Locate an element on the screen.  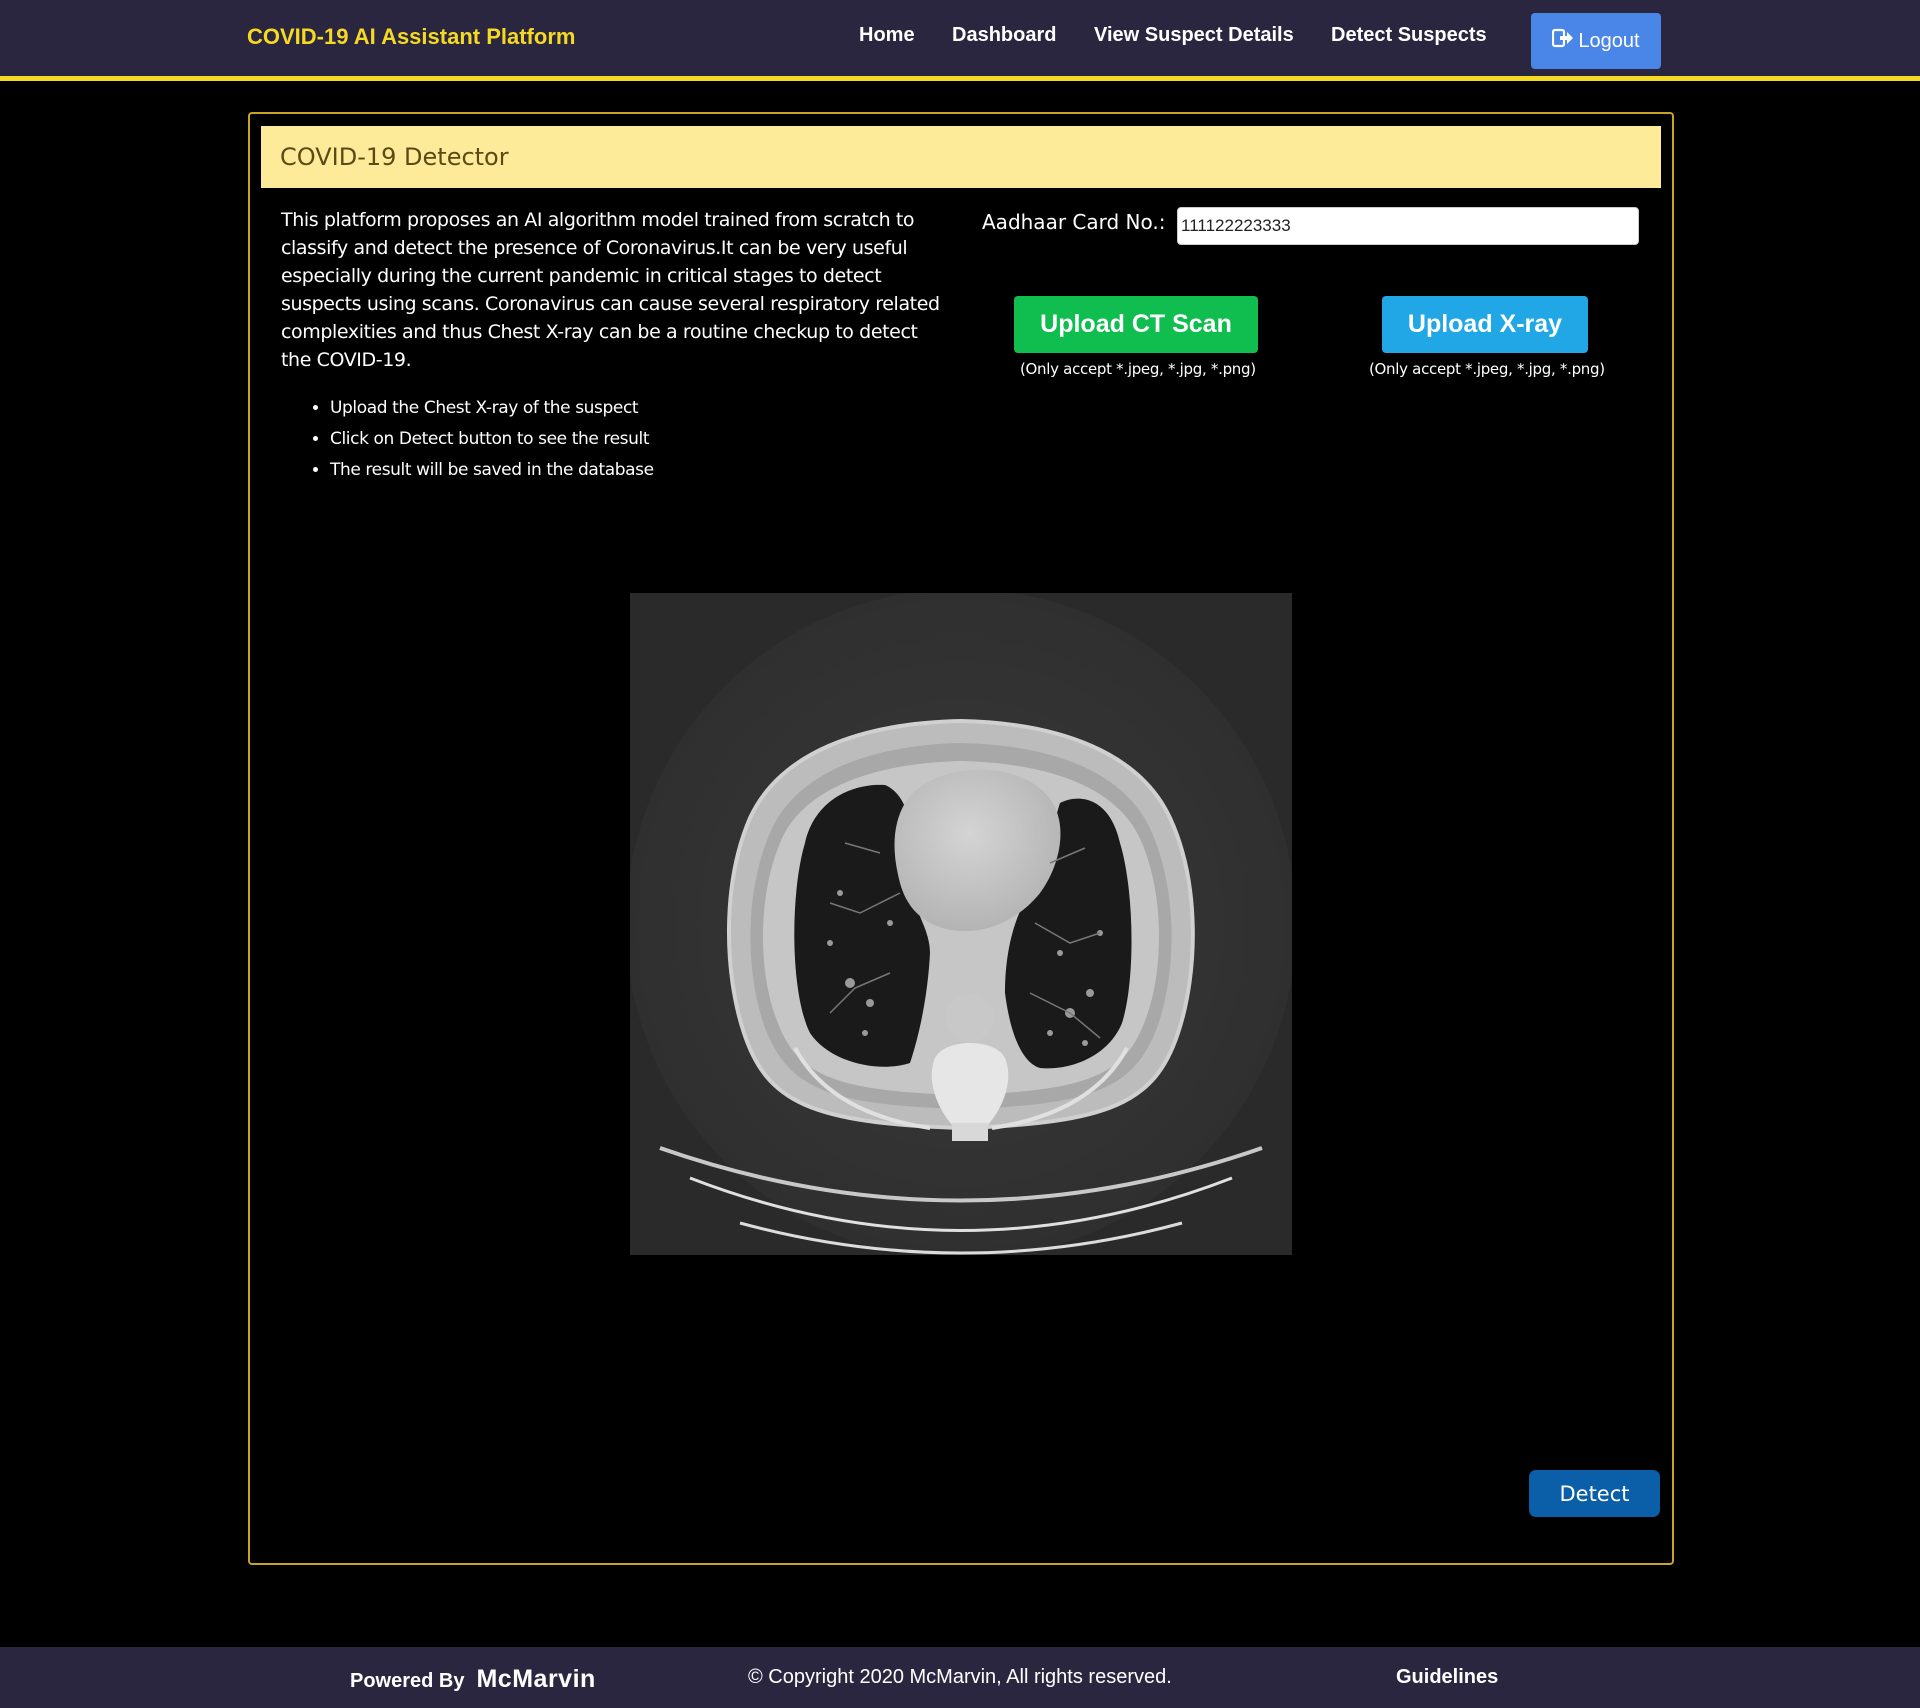
nav-dashboard: Dashboard is located at coordinates (1004, 35).